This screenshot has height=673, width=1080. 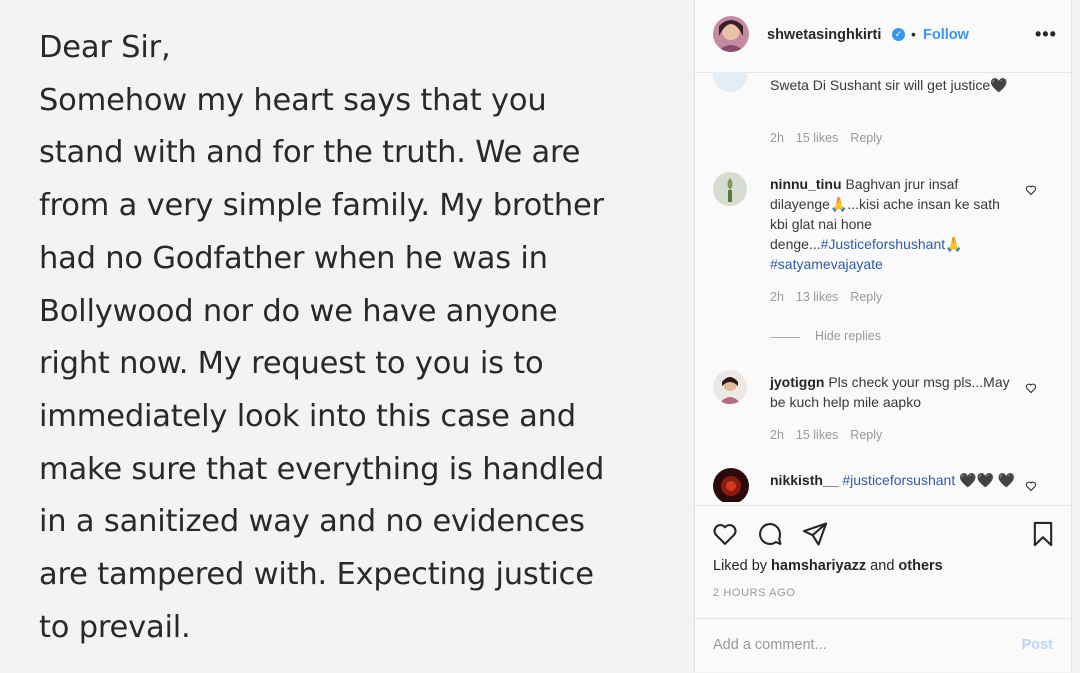 What do you see at coordinates (818, 566) in the screenshot?
I see `liked-user-link: hamshariyazz` at bounding box center [818, 566].